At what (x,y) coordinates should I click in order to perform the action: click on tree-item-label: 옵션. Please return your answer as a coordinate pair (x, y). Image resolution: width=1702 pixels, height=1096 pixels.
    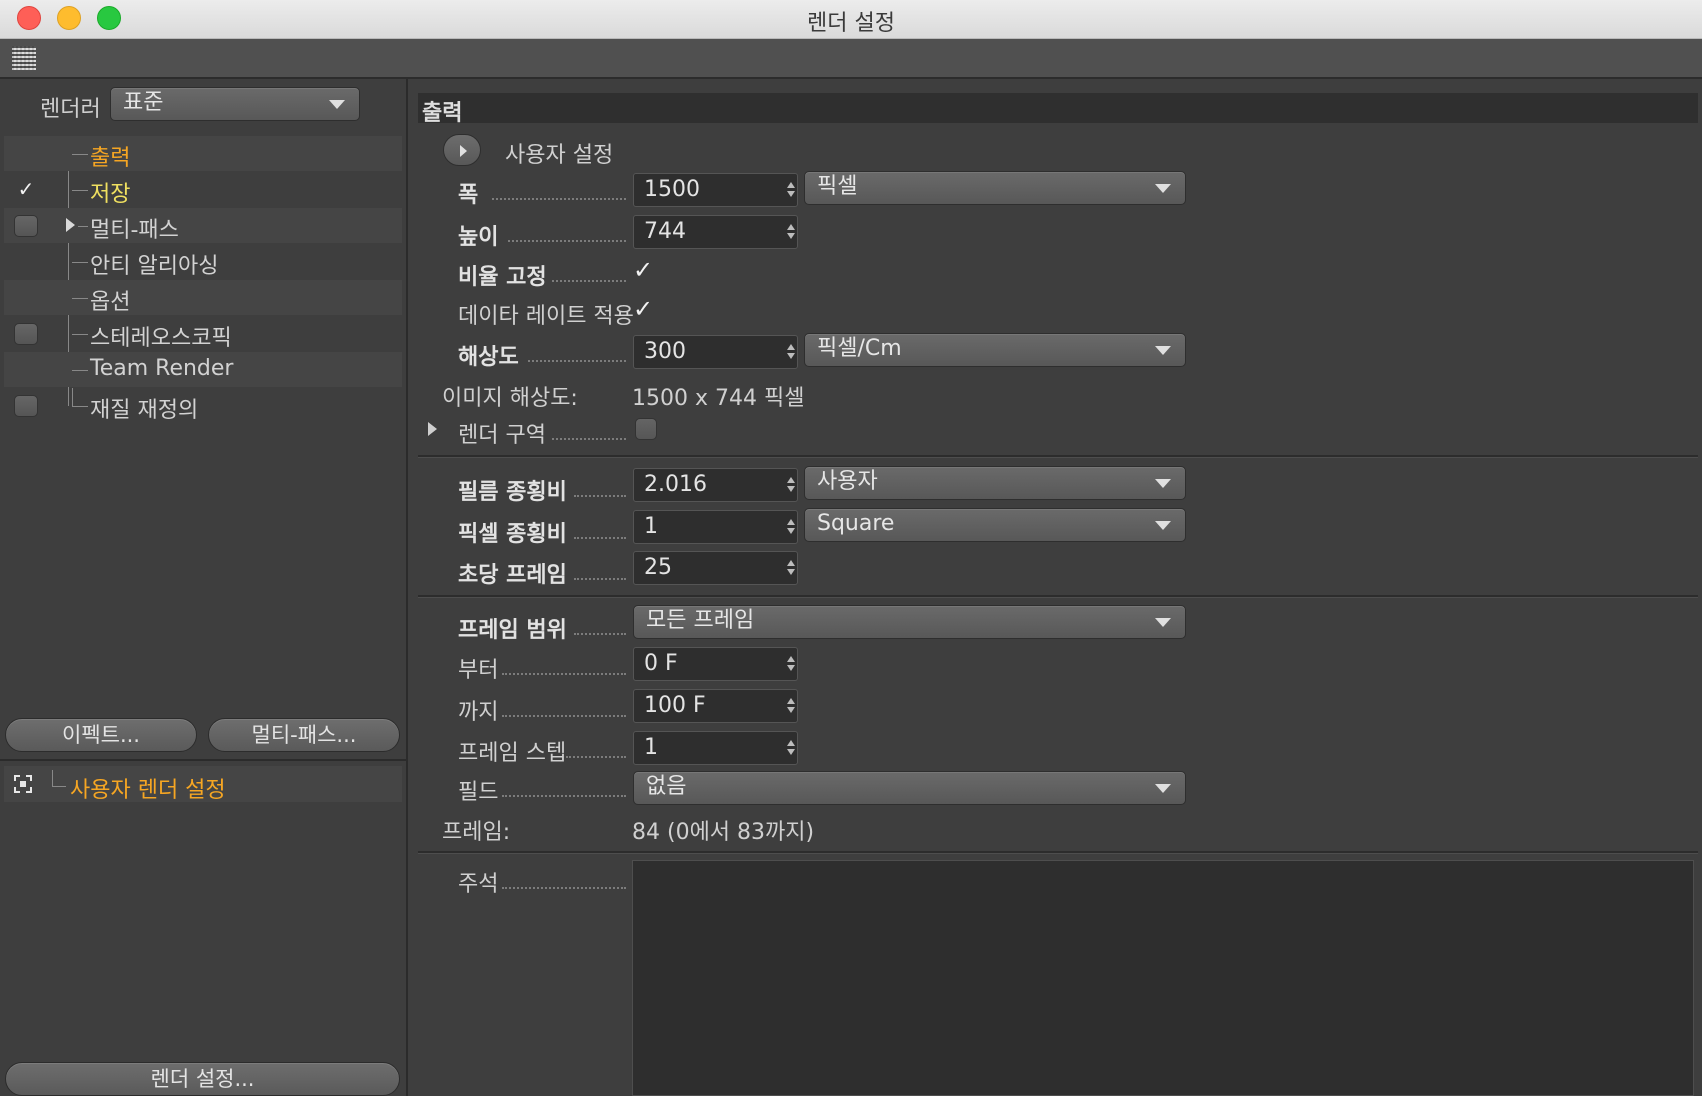
    Looking at the image, I should click on (110, 302).